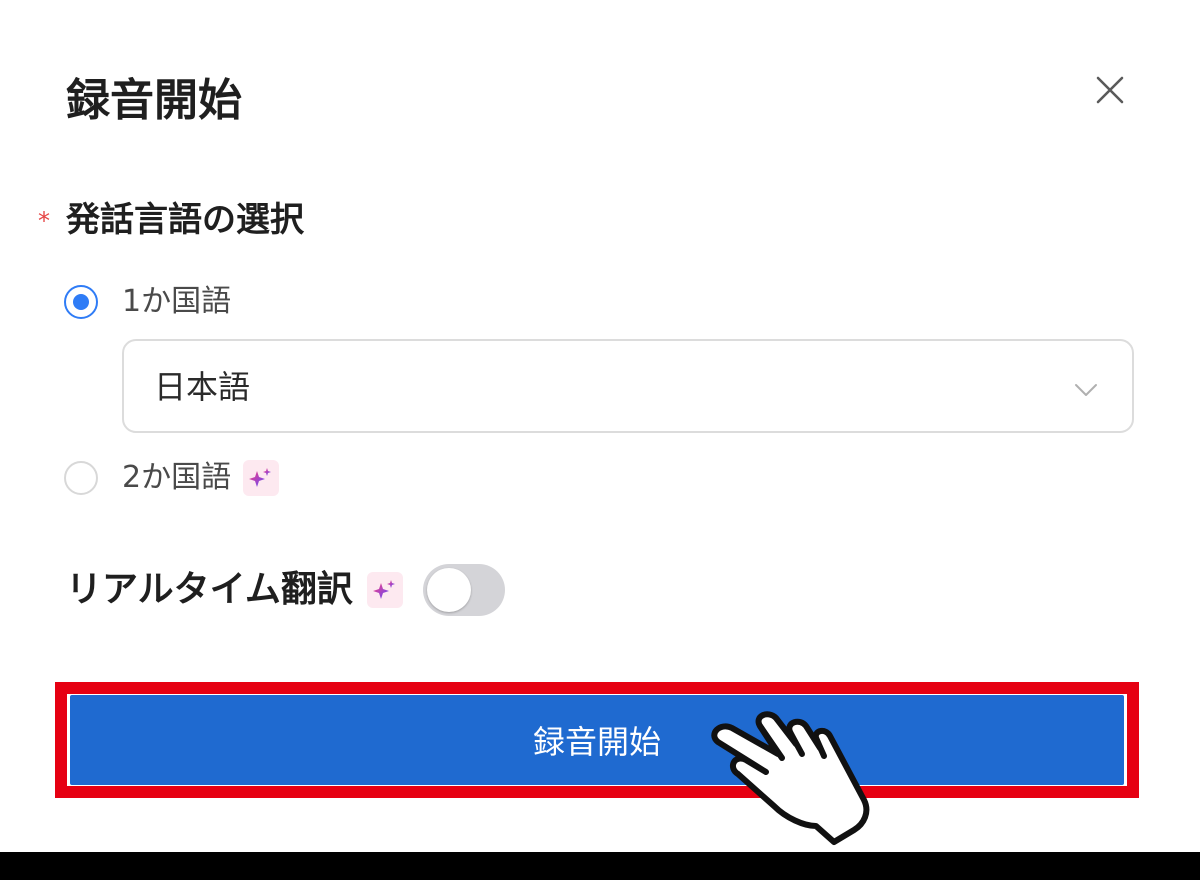  I want to click on required-mark: *, so click(44, 221).